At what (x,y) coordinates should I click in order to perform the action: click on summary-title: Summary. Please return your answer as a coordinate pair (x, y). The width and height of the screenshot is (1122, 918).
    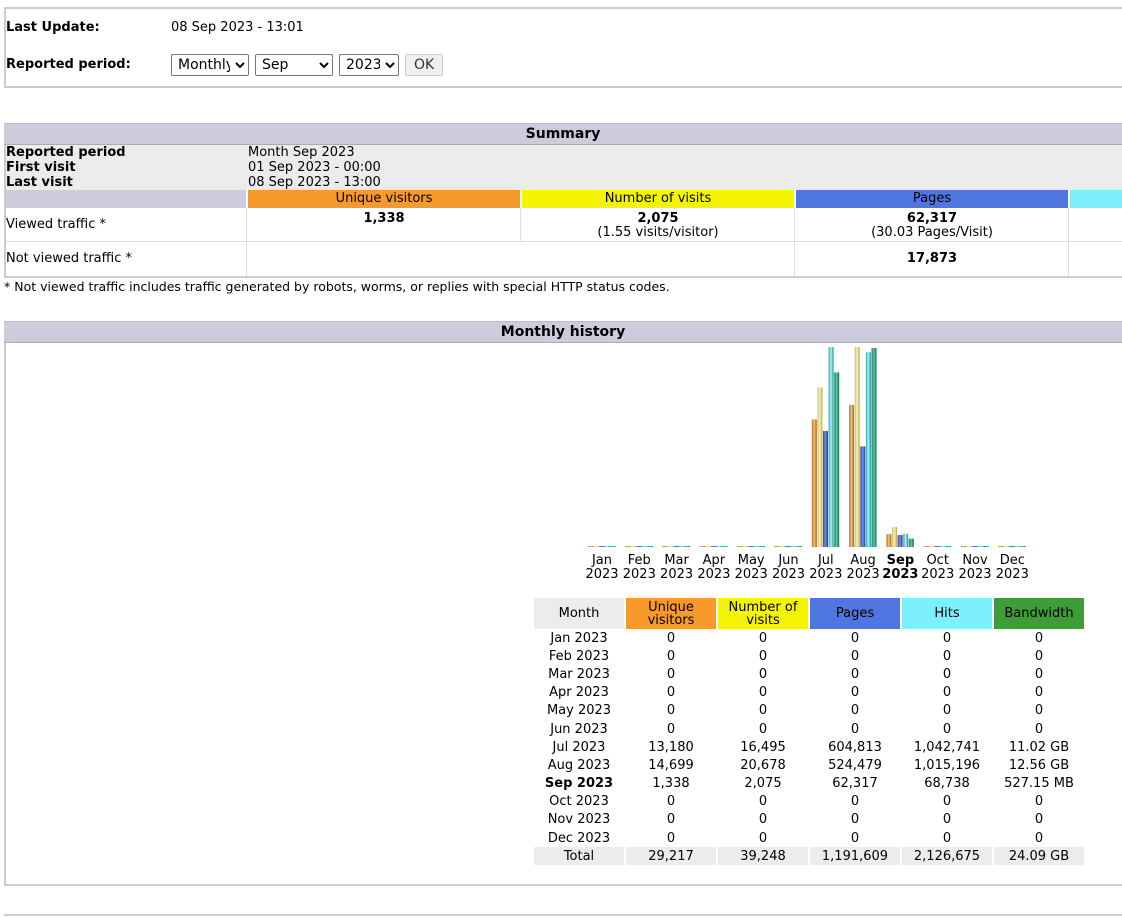
    Looking at the image, I should click on (563, 134).